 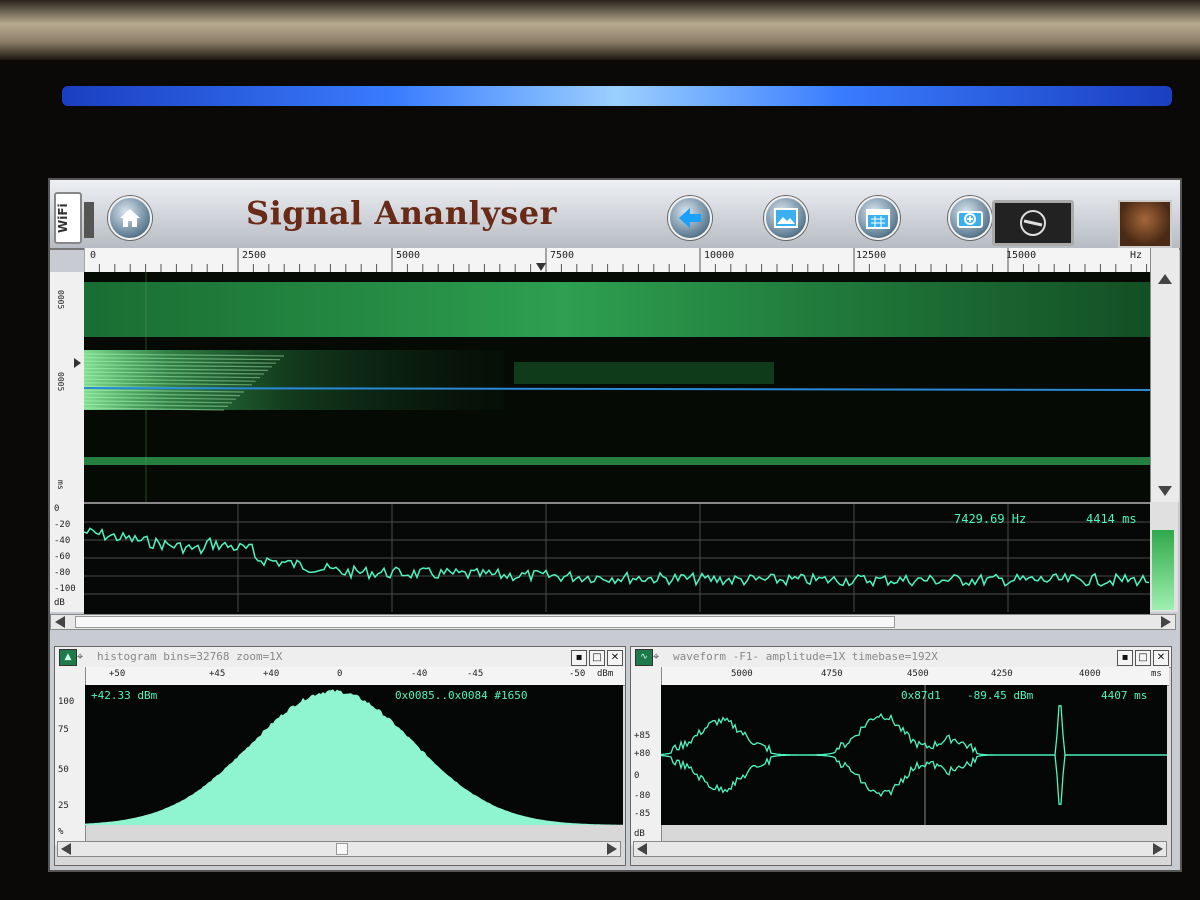 I want to click on level-meter, so click(x=1164, y=557).